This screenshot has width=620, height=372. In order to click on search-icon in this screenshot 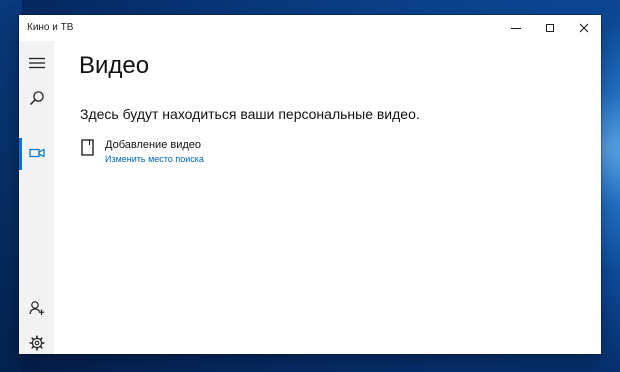, I will do `click(37, 100)`.